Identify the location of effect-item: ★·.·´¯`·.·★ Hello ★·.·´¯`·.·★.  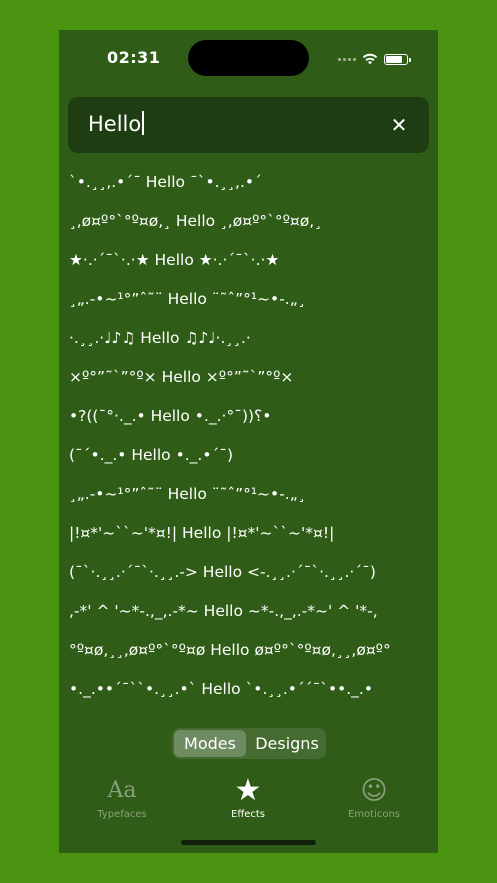
(249, 267).